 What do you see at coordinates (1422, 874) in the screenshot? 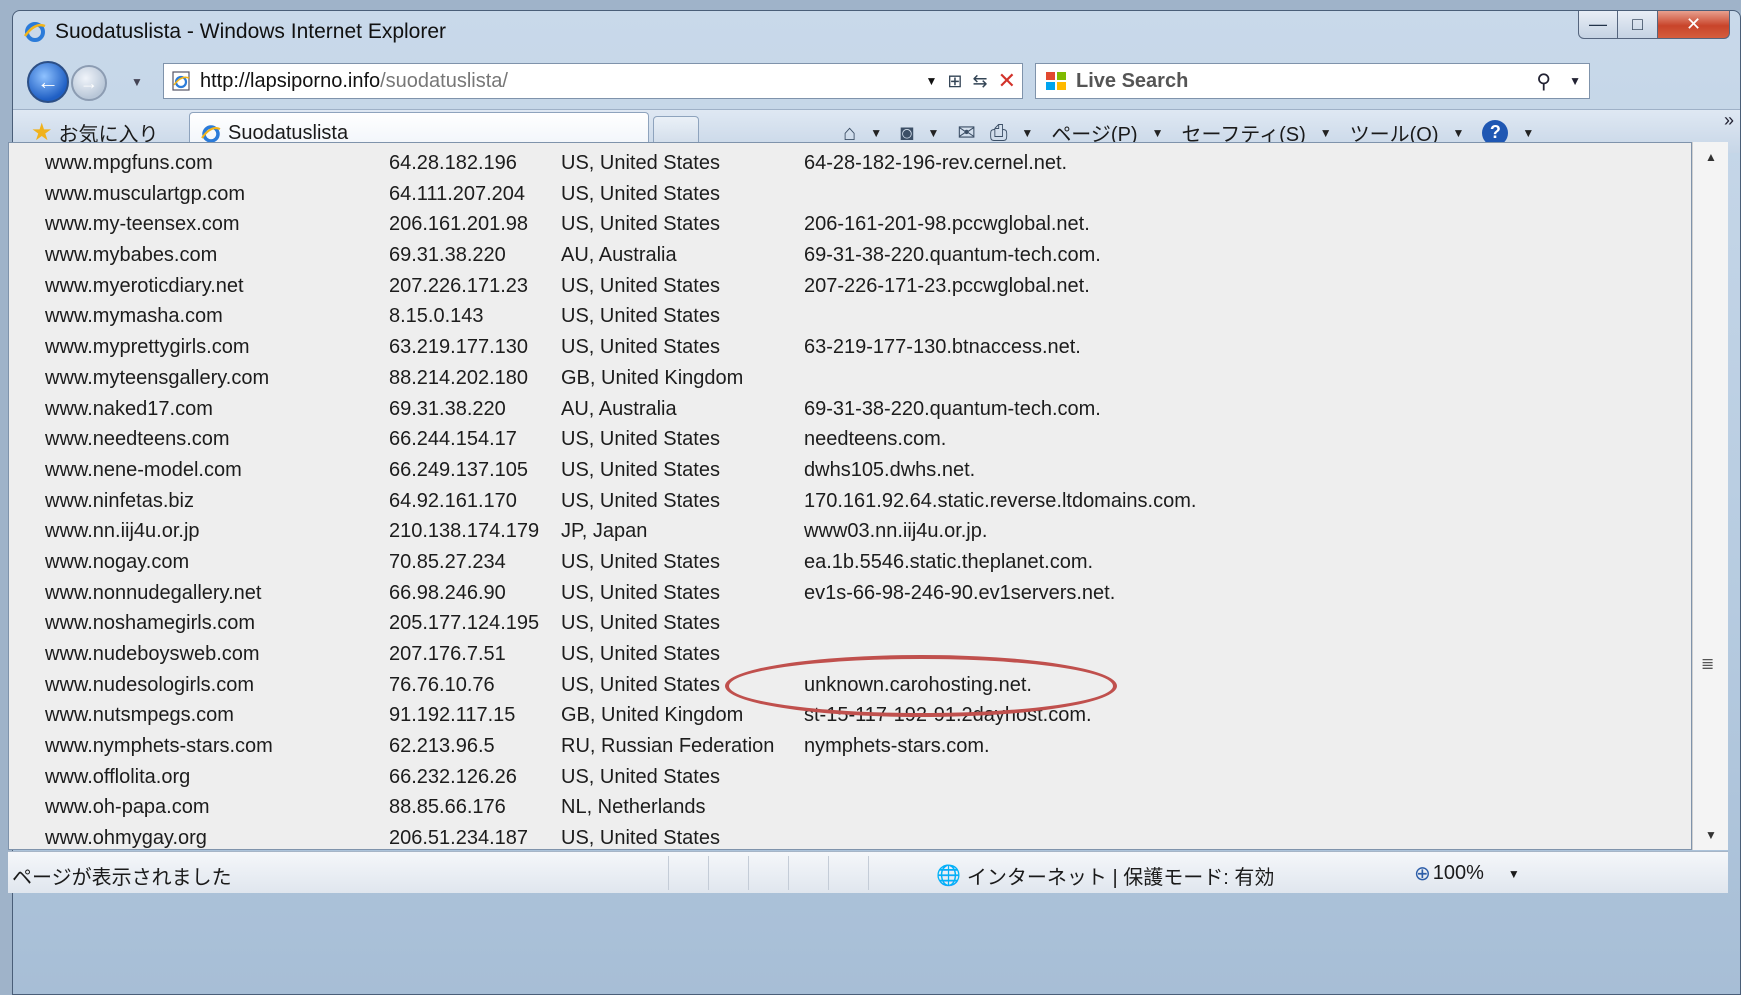
I see `zoom-icon: ⊕` at bounding box center [1422, 874].